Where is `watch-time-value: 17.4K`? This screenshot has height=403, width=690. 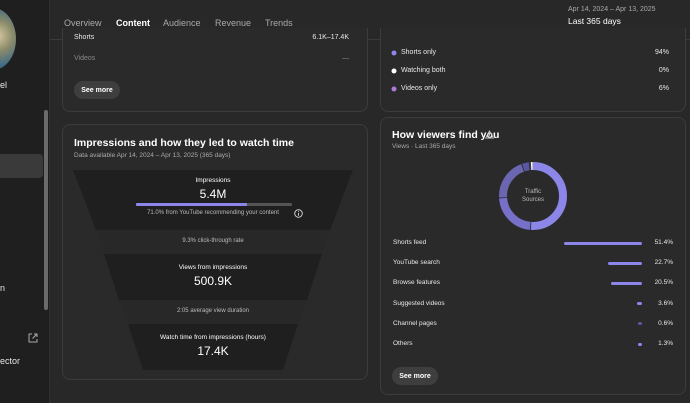
watch-time-value: 17.4K is located at coordinates (213, 351).